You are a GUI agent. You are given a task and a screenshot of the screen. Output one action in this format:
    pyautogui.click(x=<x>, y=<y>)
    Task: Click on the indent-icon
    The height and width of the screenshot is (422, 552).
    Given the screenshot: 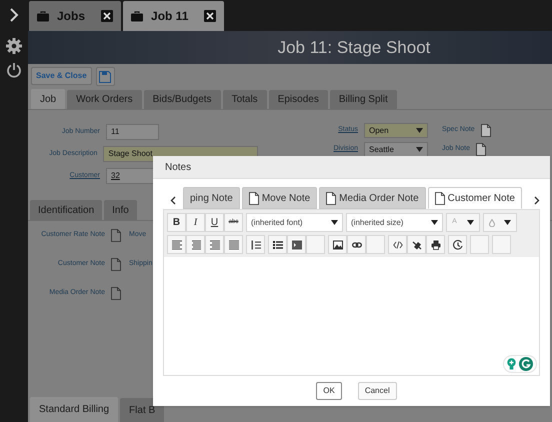 What is the action you would take?
    pyautogui.click(x=297, y=245)
    